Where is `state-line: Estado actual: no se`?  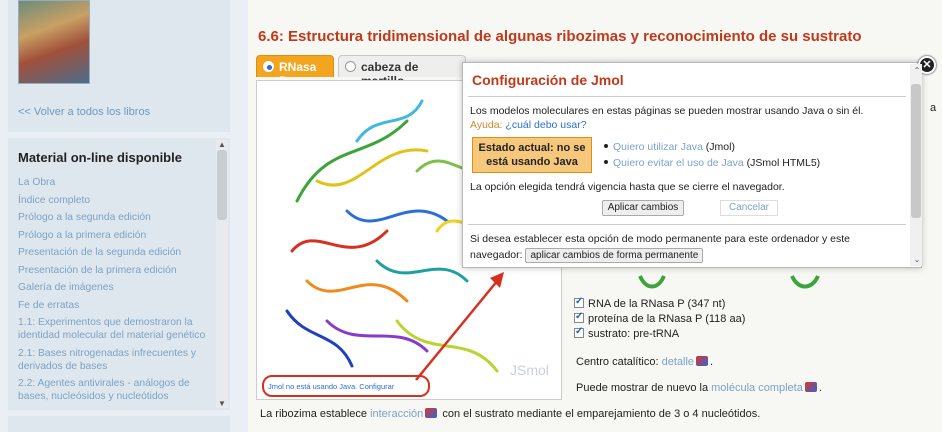
state-line: Estado actual: no se is located at coordinates (532, 148).